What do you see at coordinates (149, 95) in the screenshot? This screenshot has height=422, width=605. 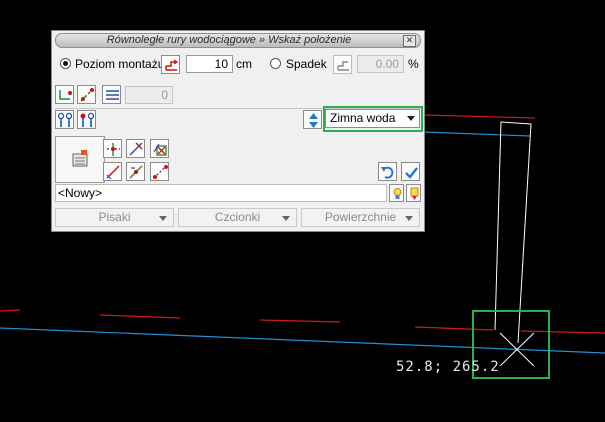 I see `spacing-input: 0` at bounding box center [149, 95].